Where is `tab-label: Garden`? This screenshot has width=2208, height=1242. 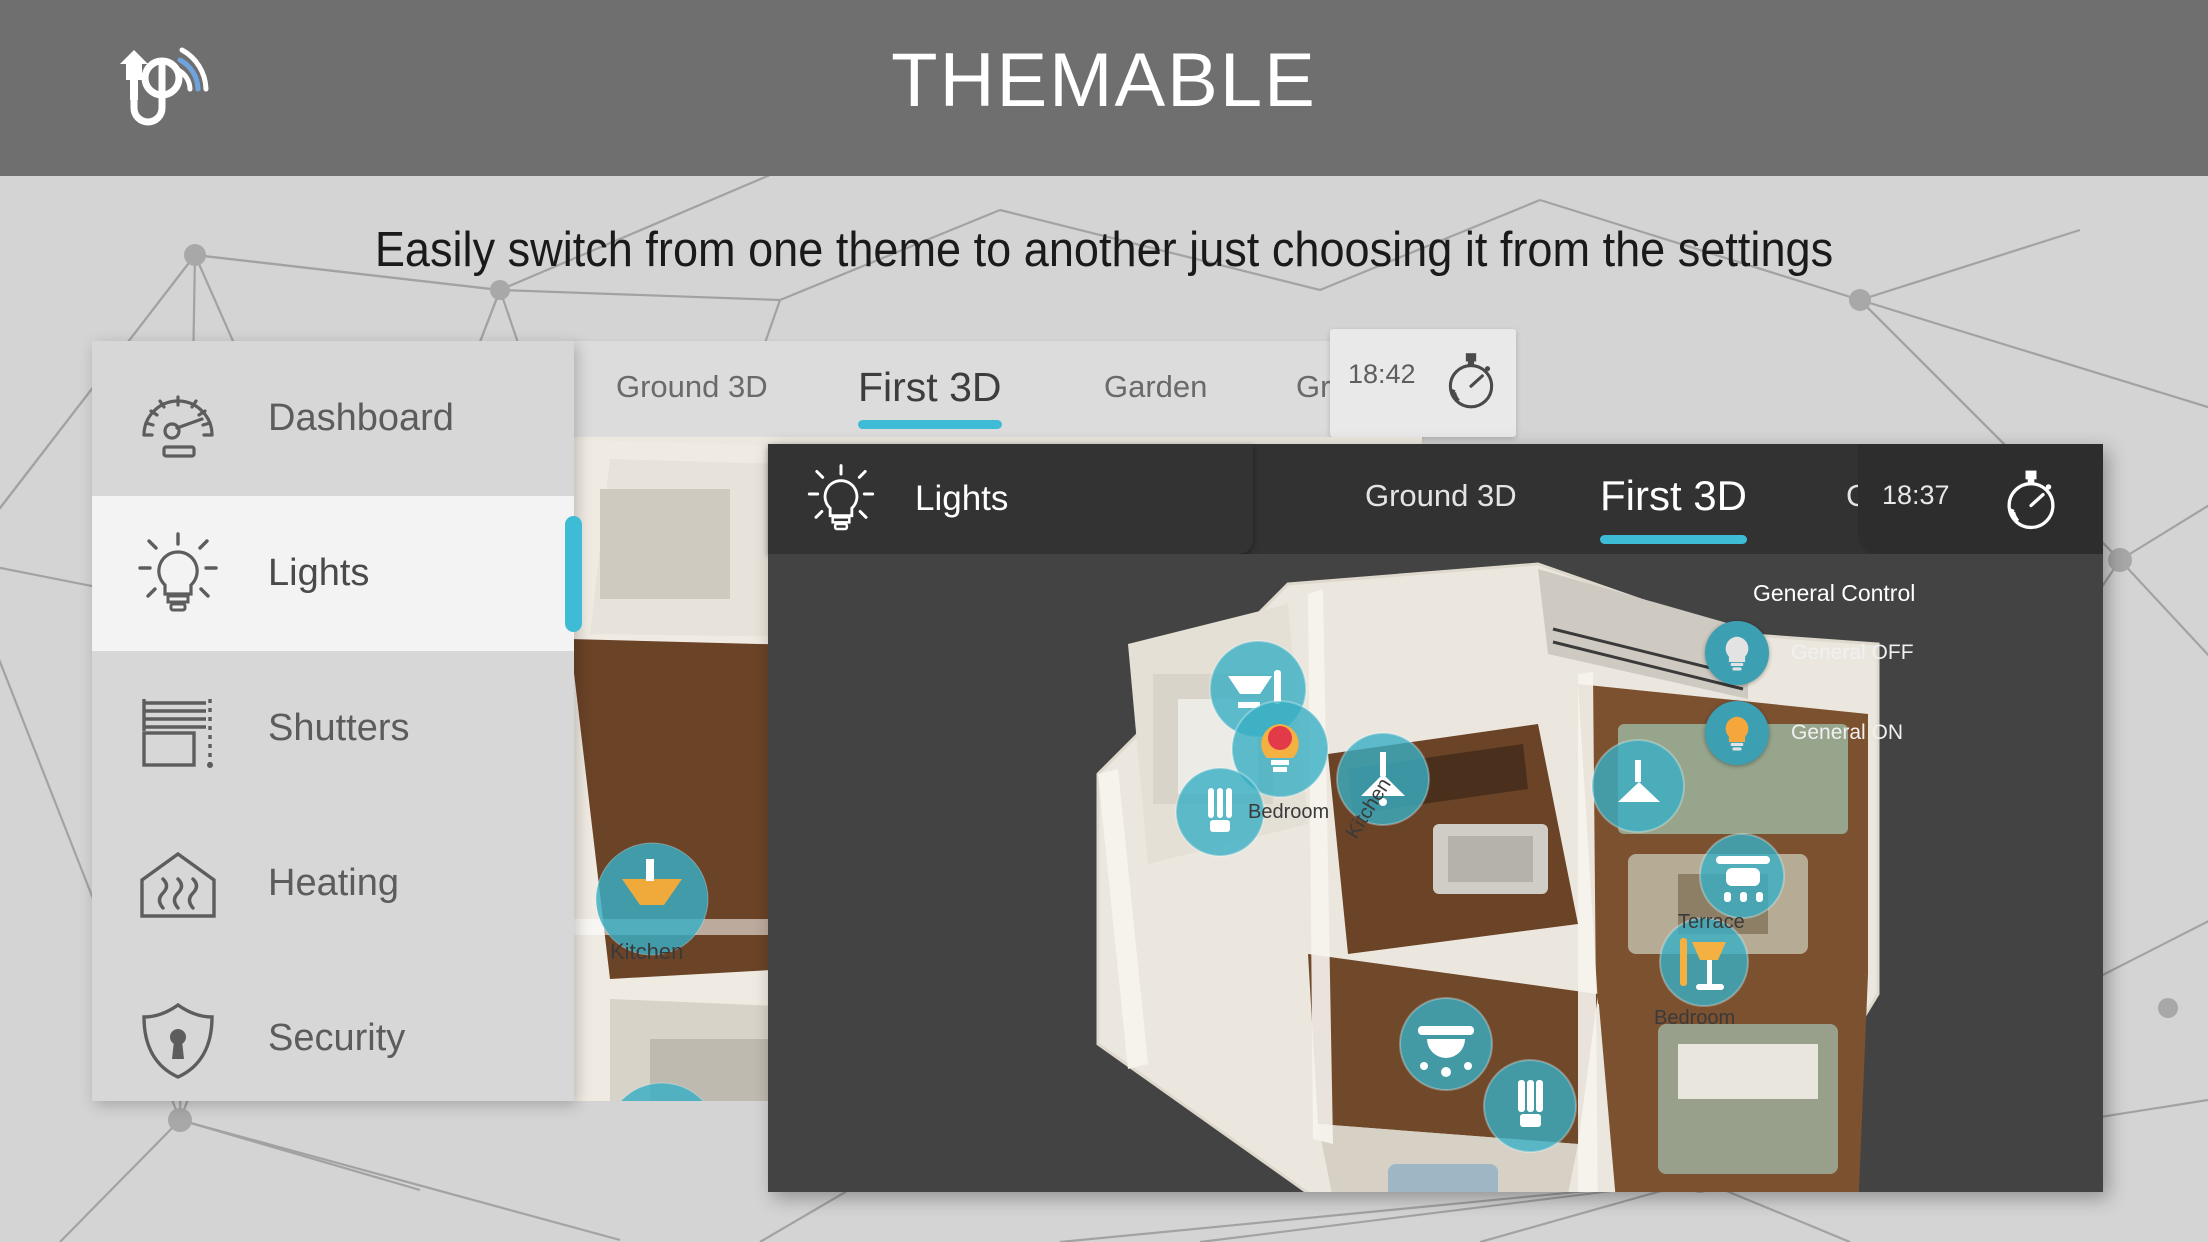 tab-label: Garden is located at coordinates (1156, 386).